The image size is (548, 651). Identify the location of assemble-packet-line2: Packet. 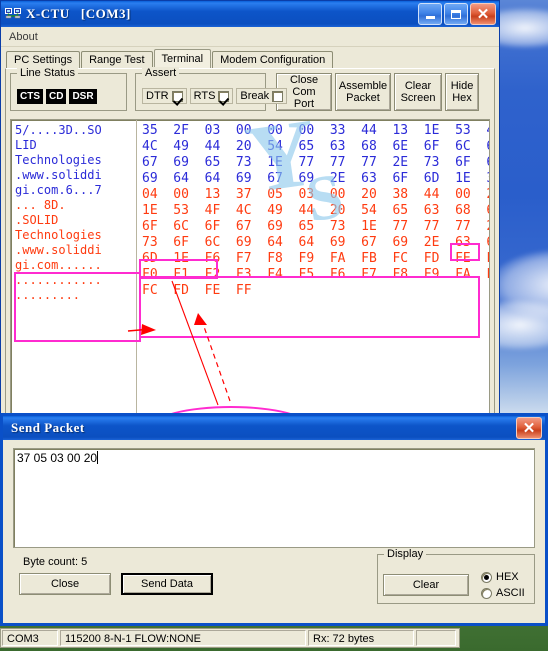
(363, 98).